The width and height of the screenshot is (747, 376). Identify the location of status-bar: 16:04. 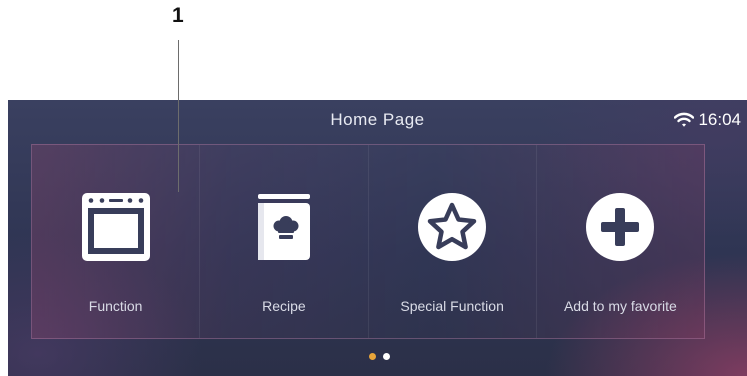
(707, 120).